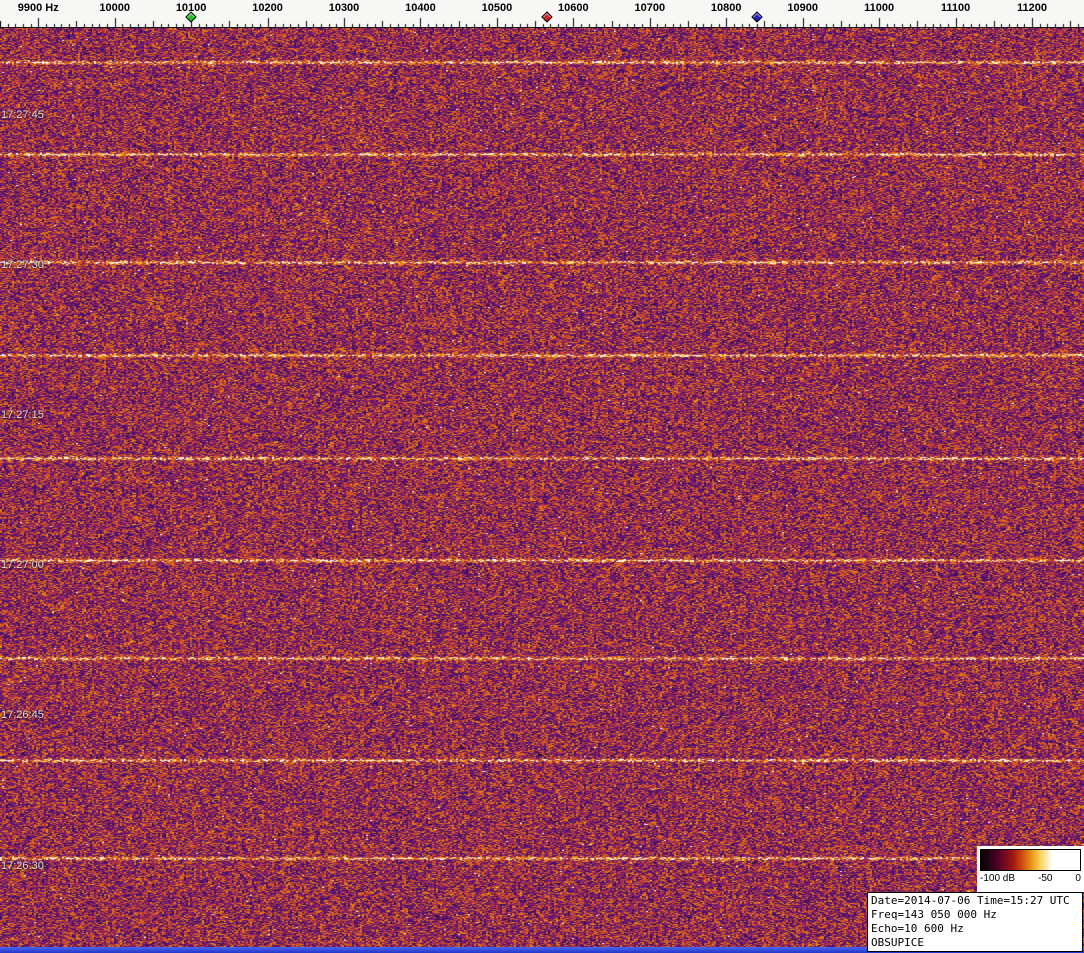 The image size is (1084, 953). Describe the element at coordinates (726, 8) in the screenshot. I see `frequency-tick-label: 10800` at that location.